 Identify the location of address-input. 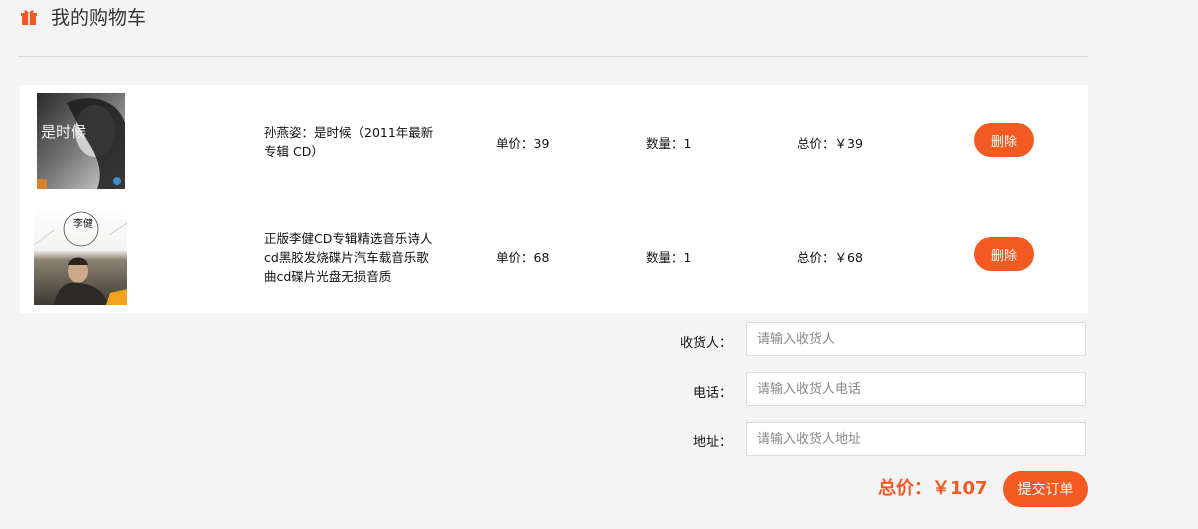
(916, 439).